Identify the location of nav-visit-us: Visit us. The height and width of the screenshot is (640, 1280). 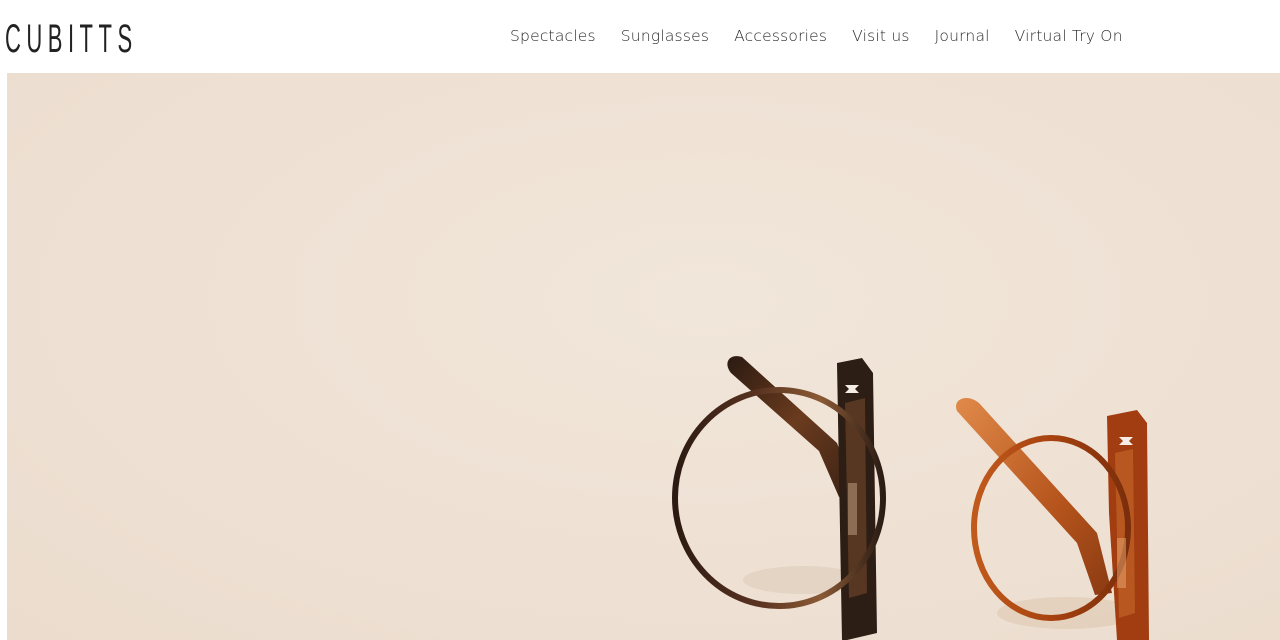
(880, 36).